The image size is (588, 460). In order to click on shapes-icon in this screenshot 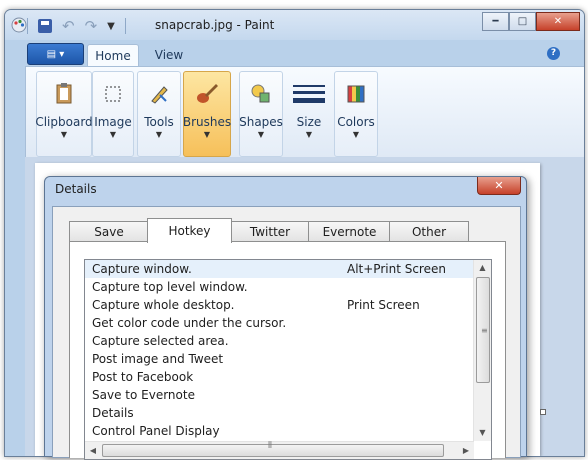, I will do `click(260, 93)`.